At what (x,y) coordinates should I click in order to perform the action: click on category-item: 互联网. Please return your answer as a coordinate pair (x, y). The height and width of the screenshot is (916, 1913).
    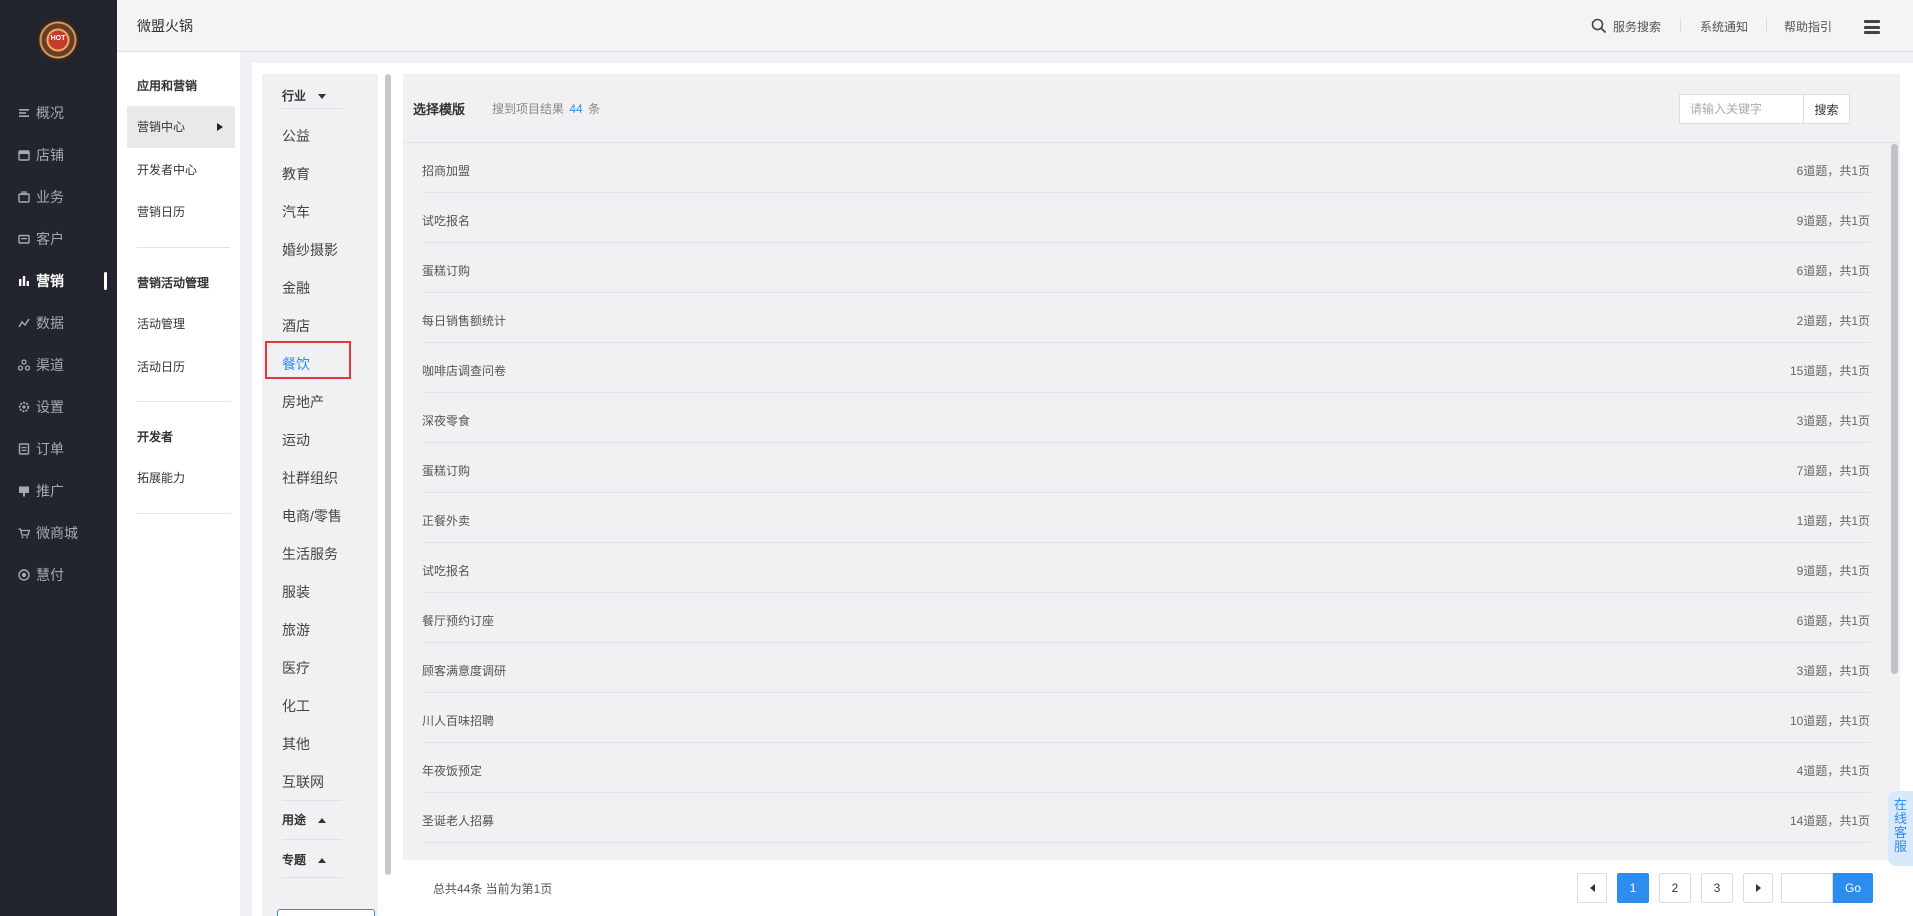
    Looking at the image, I should click on (303, 782).